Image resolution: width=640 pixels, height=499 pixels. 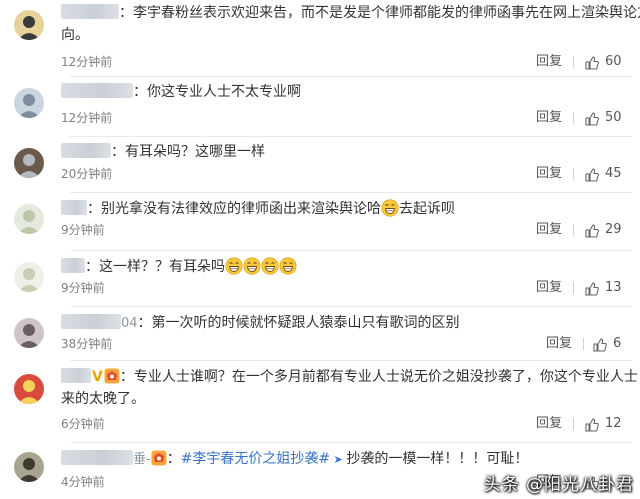 I want to click on comment-line: ：李宇春粉丝表示欢迎来告，而不是发是个律师都能发的律师函事先在网上渲染舆论方, so click(x=350, y=13).